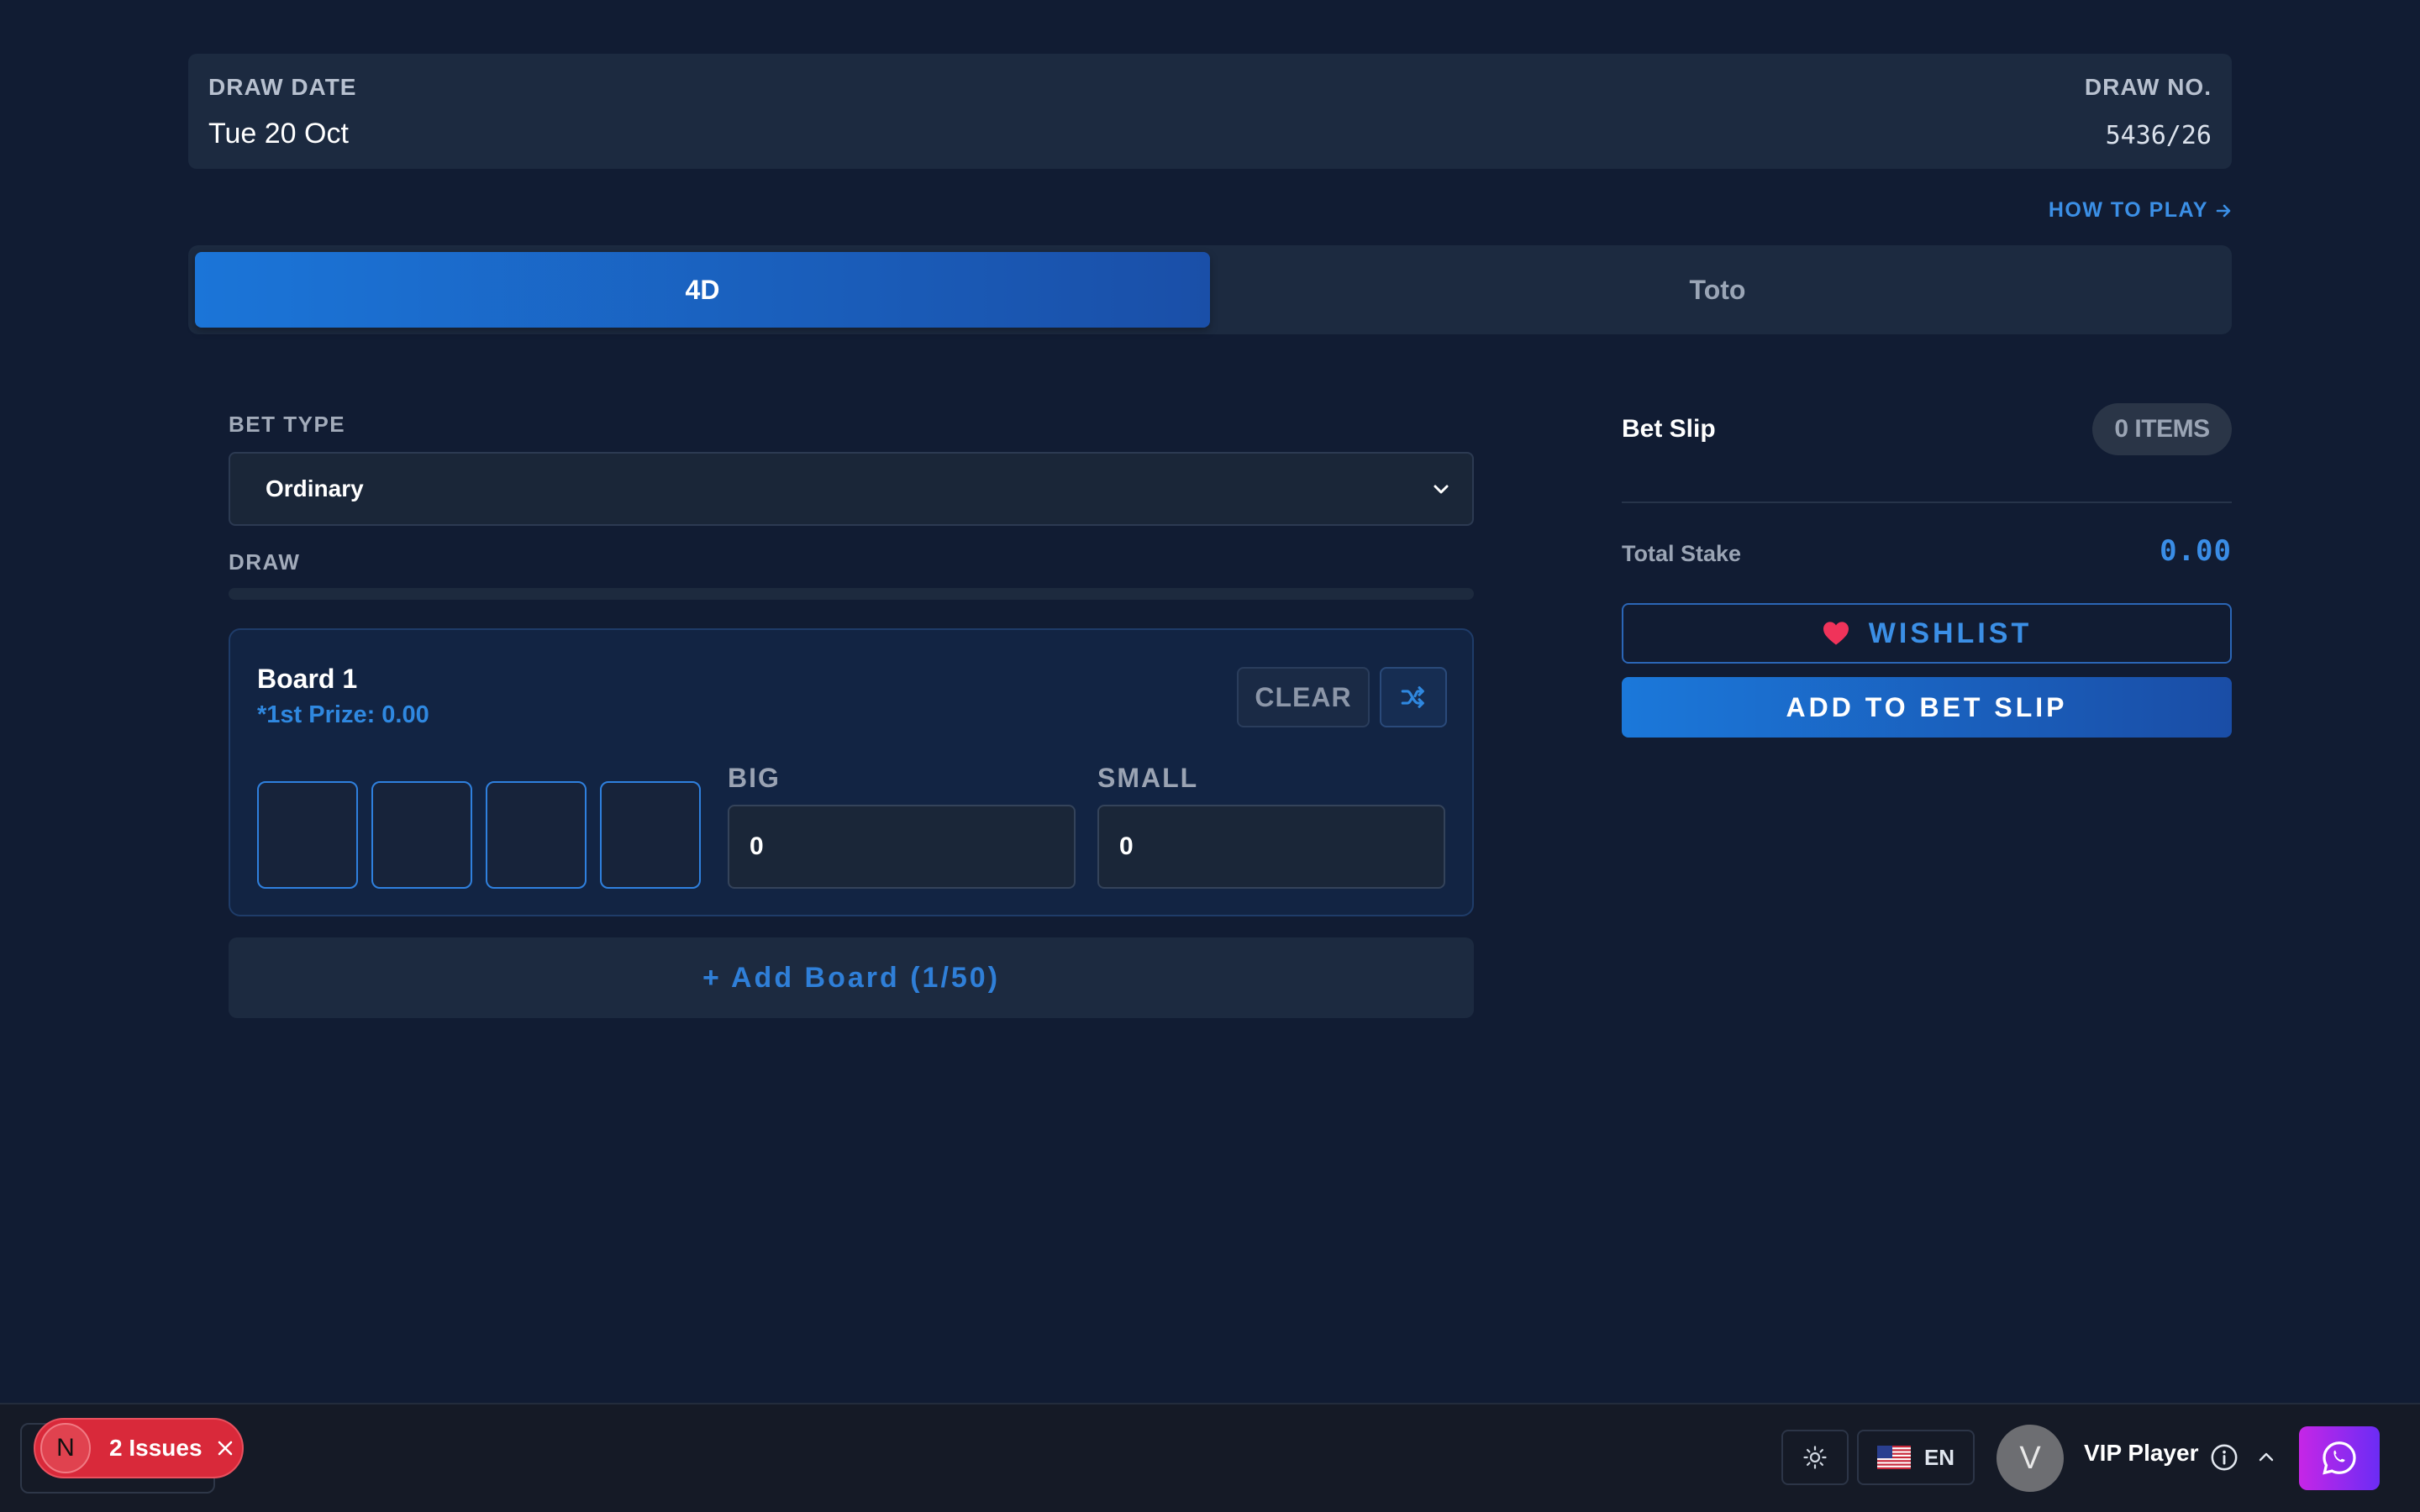 The height and width of the screenshot is (1512, 2420). Describe the element at coordinates (1271, 847) in the screenshot. I see `small-stake-input: 0` at that location.